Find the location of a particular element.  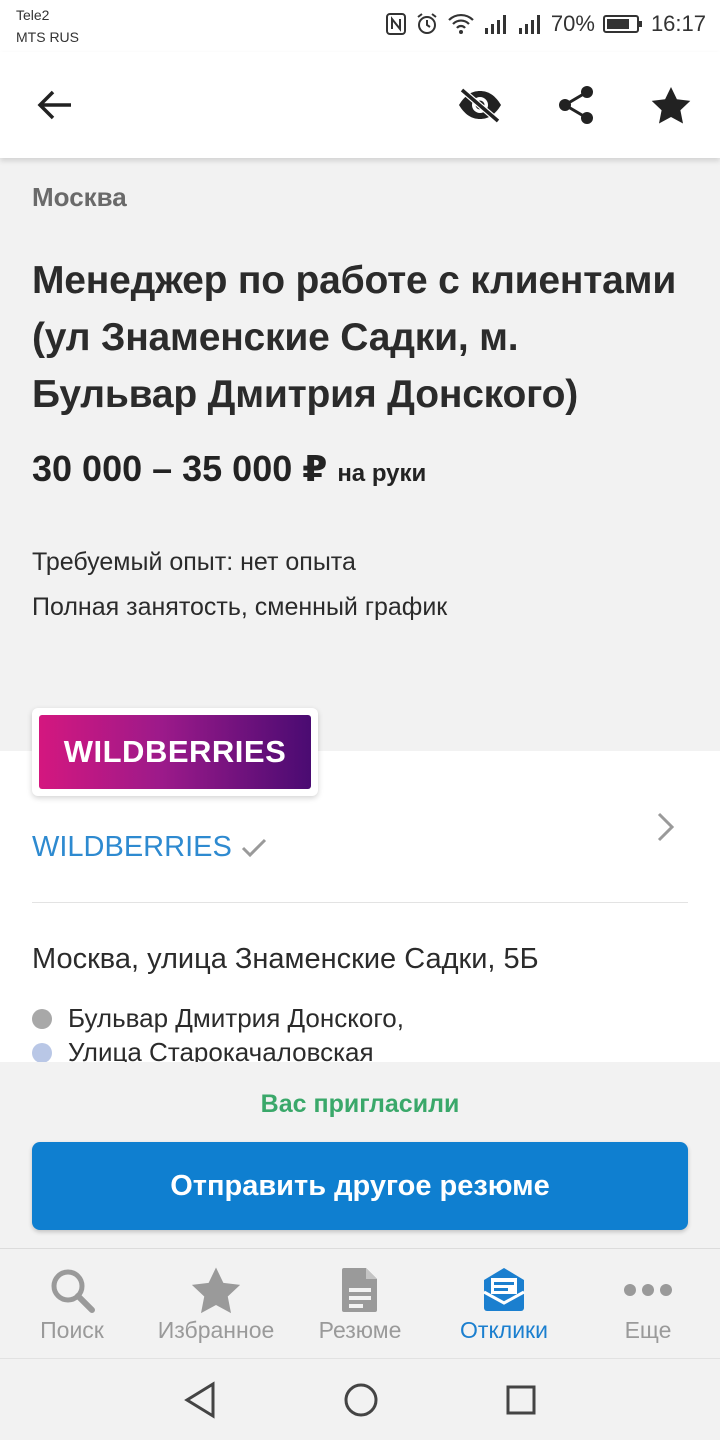

bottom-tab-bar: Поиск Избранное Резюме Отклики Еще is located at coordinates (360, 1303).